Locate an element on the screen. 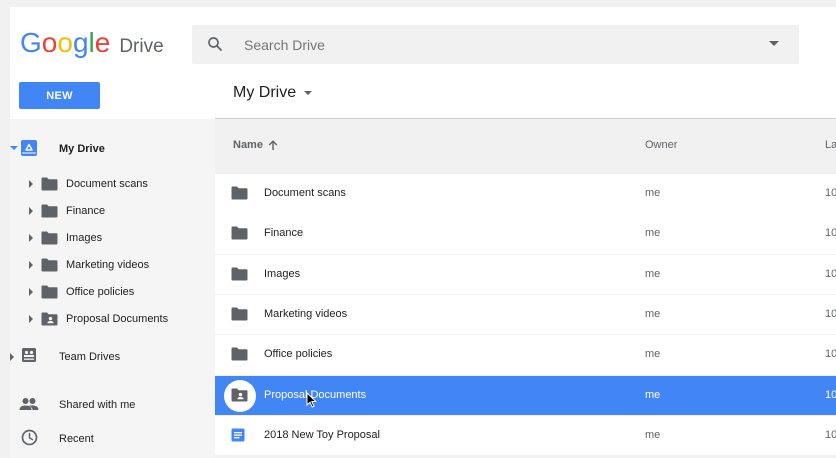  sidebar-item-recent: Recent is located at coordinates (112, 438).